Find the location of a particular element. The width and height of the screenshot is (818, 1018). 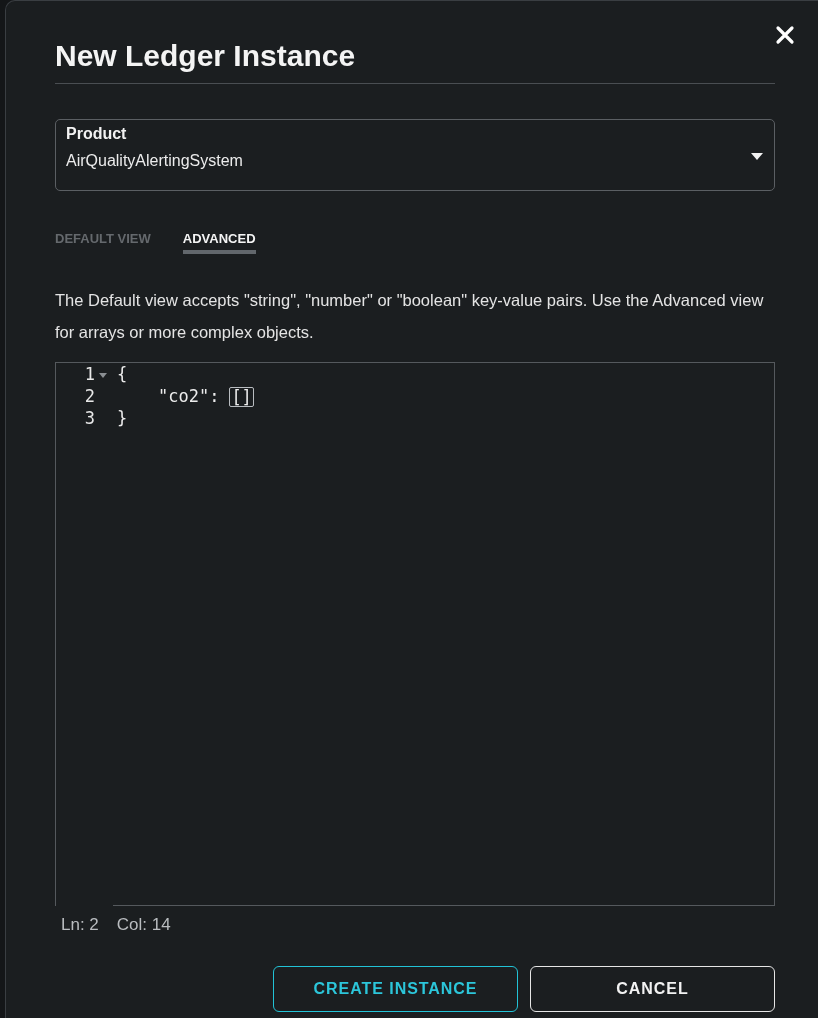

cancel-button: CANCEL is located at coordinates (652, 989).